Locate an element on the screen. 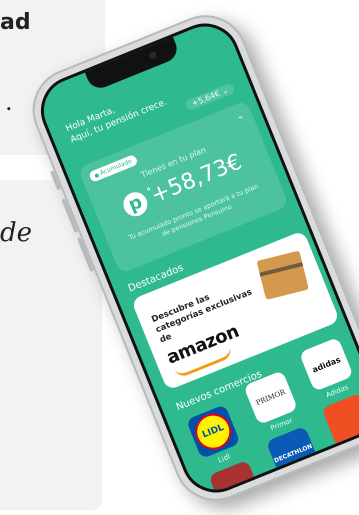 The image size is (359, 515). package-box-icon is located at coordinates (282, 275).